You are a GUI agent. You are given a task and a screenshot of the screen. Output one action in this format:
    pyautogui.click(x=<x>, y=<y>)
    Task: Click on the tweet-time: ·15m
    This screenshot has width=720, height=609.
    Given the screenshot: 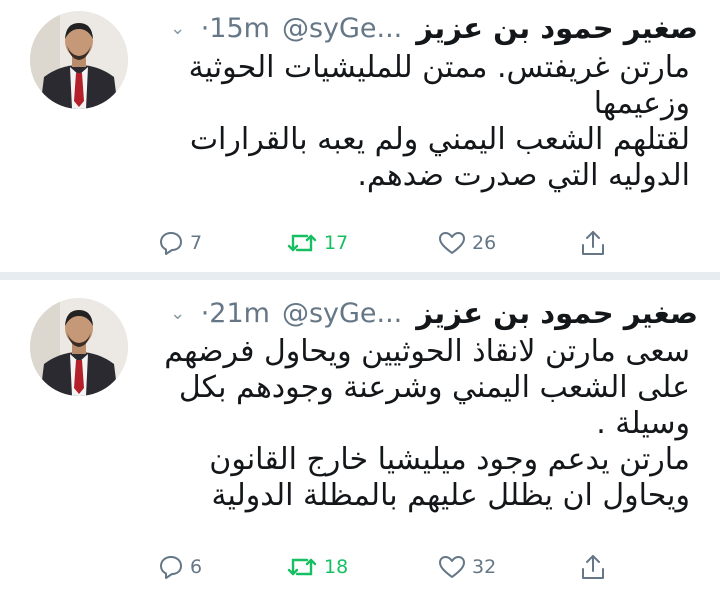 What is the action you would take?
    pyautogui.click(x=235, y=28)
    